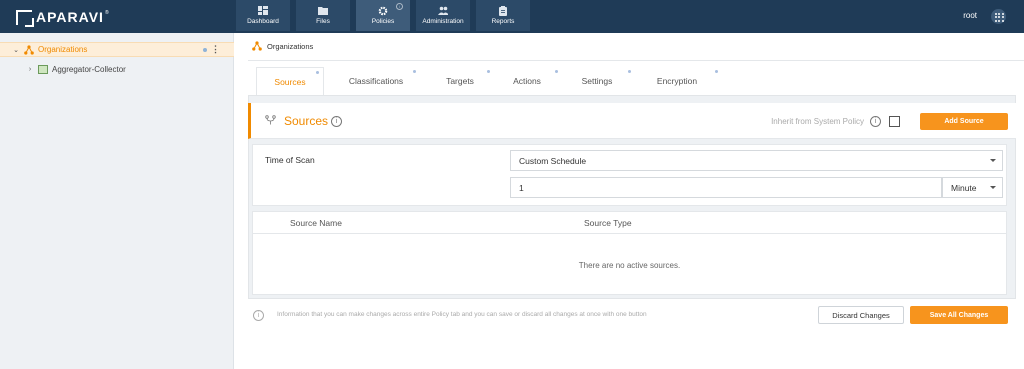 Image resolution: width=1024 pixels, height=369 pixels. I want to click on tab-label: Classifications, so click(376, 81).